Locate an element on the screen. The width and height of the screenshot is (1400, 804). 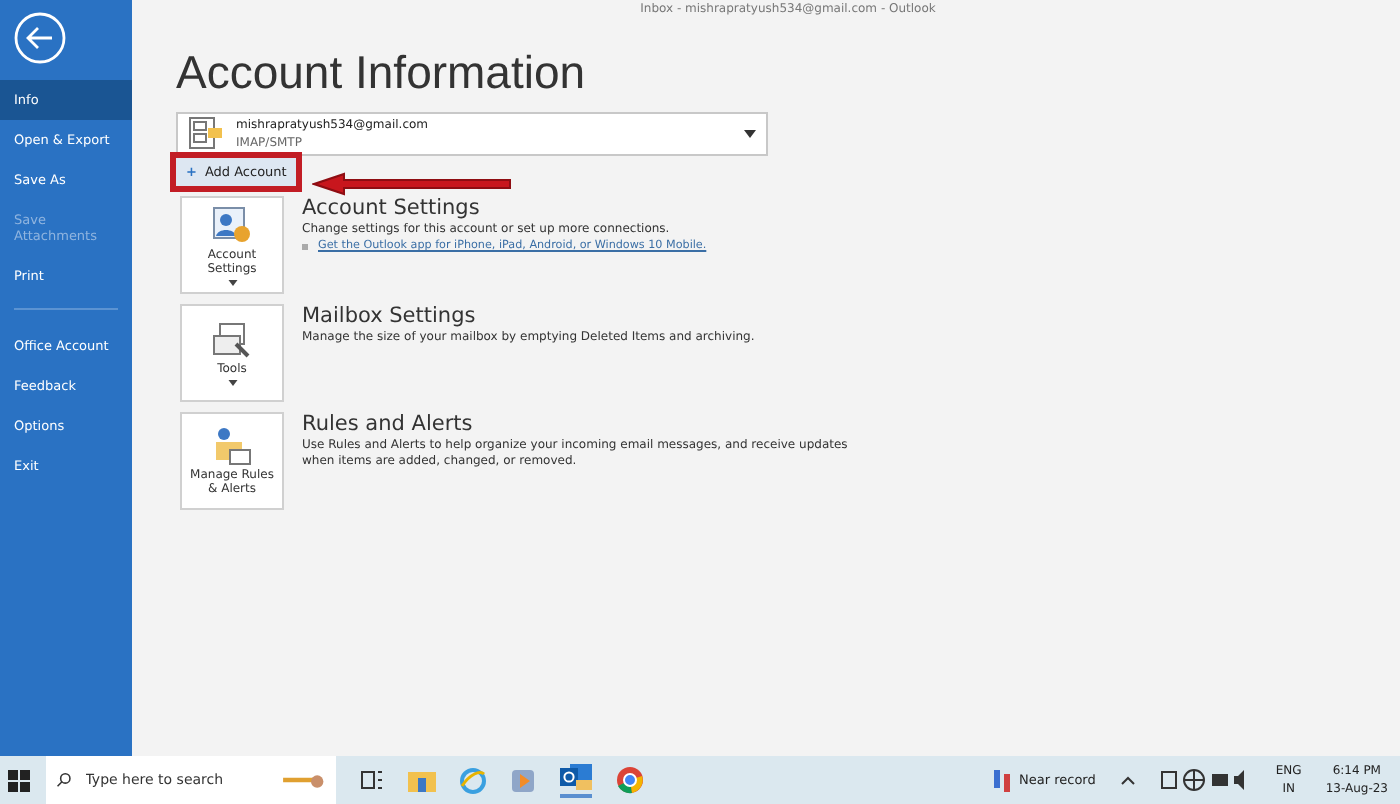
chevron-up-icon is located at coordinates (1127, 780).